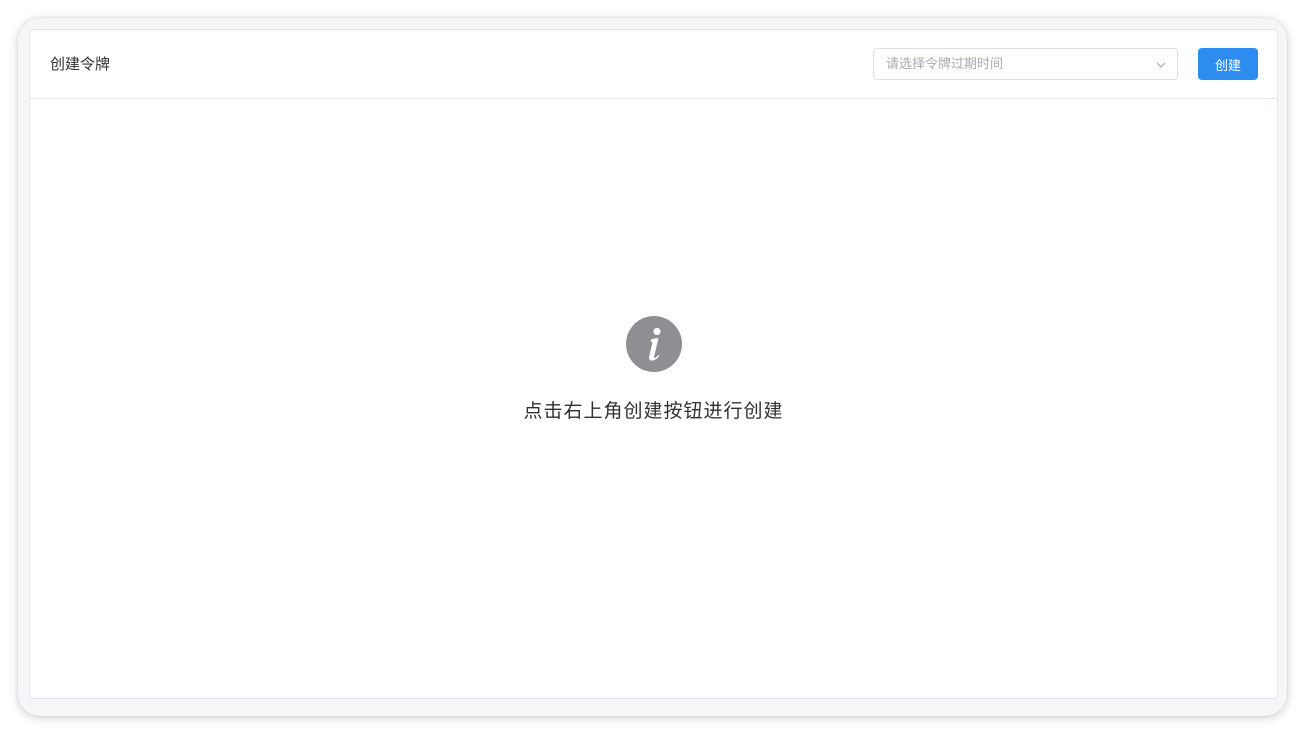  What do you see at coordinates (653, 64) in the screenshot?
I see `card-header: 创建令牌 请选择令牌过期时间 创建` at bounding box center [653, 64].